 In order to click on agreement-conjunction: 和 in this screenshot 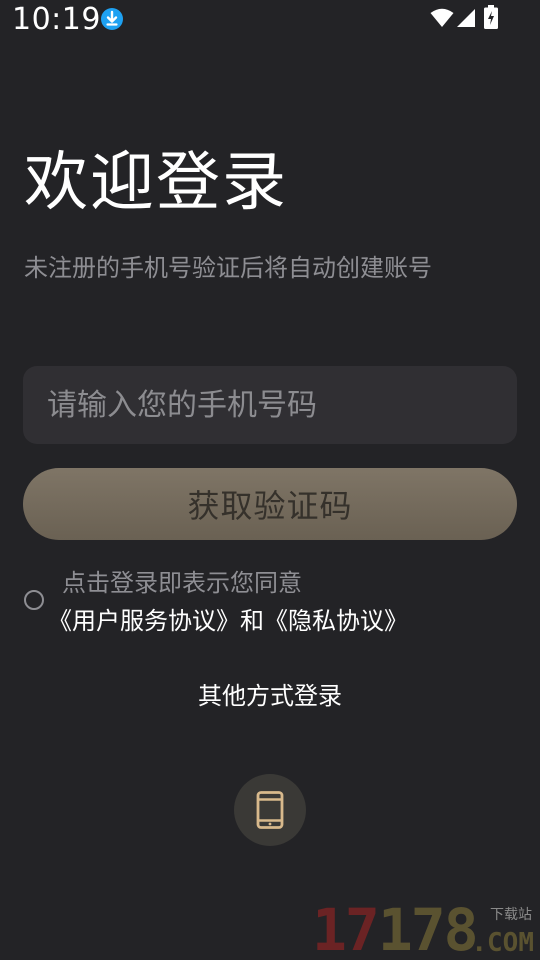, I will do `click(252, 621)`.